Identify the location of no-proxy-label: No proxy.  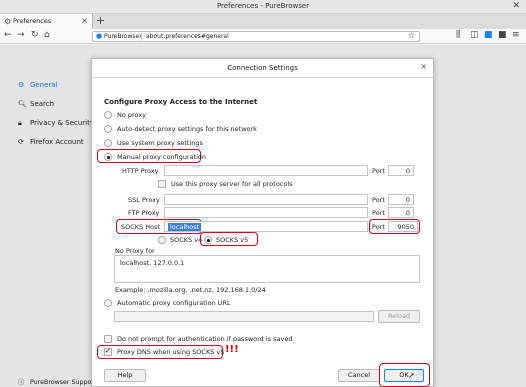
(132, 115).